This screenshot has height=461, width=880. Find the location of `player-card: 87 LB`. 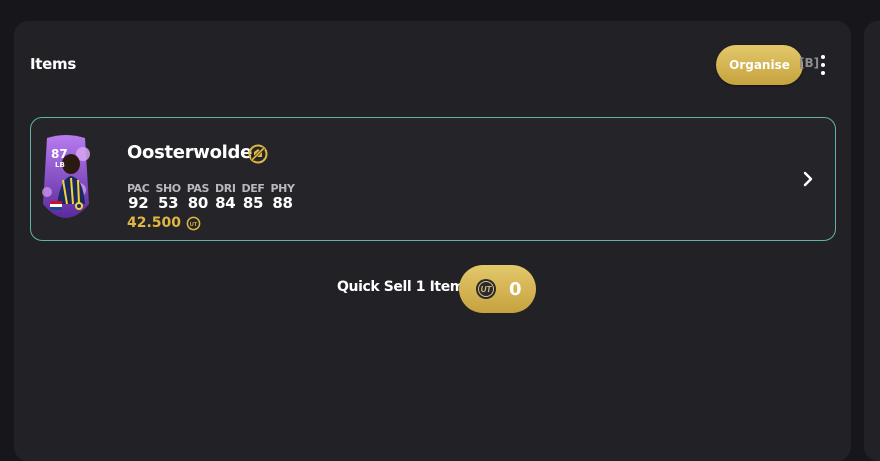

player-card: 87 LB is located at coordinates (66, 181).